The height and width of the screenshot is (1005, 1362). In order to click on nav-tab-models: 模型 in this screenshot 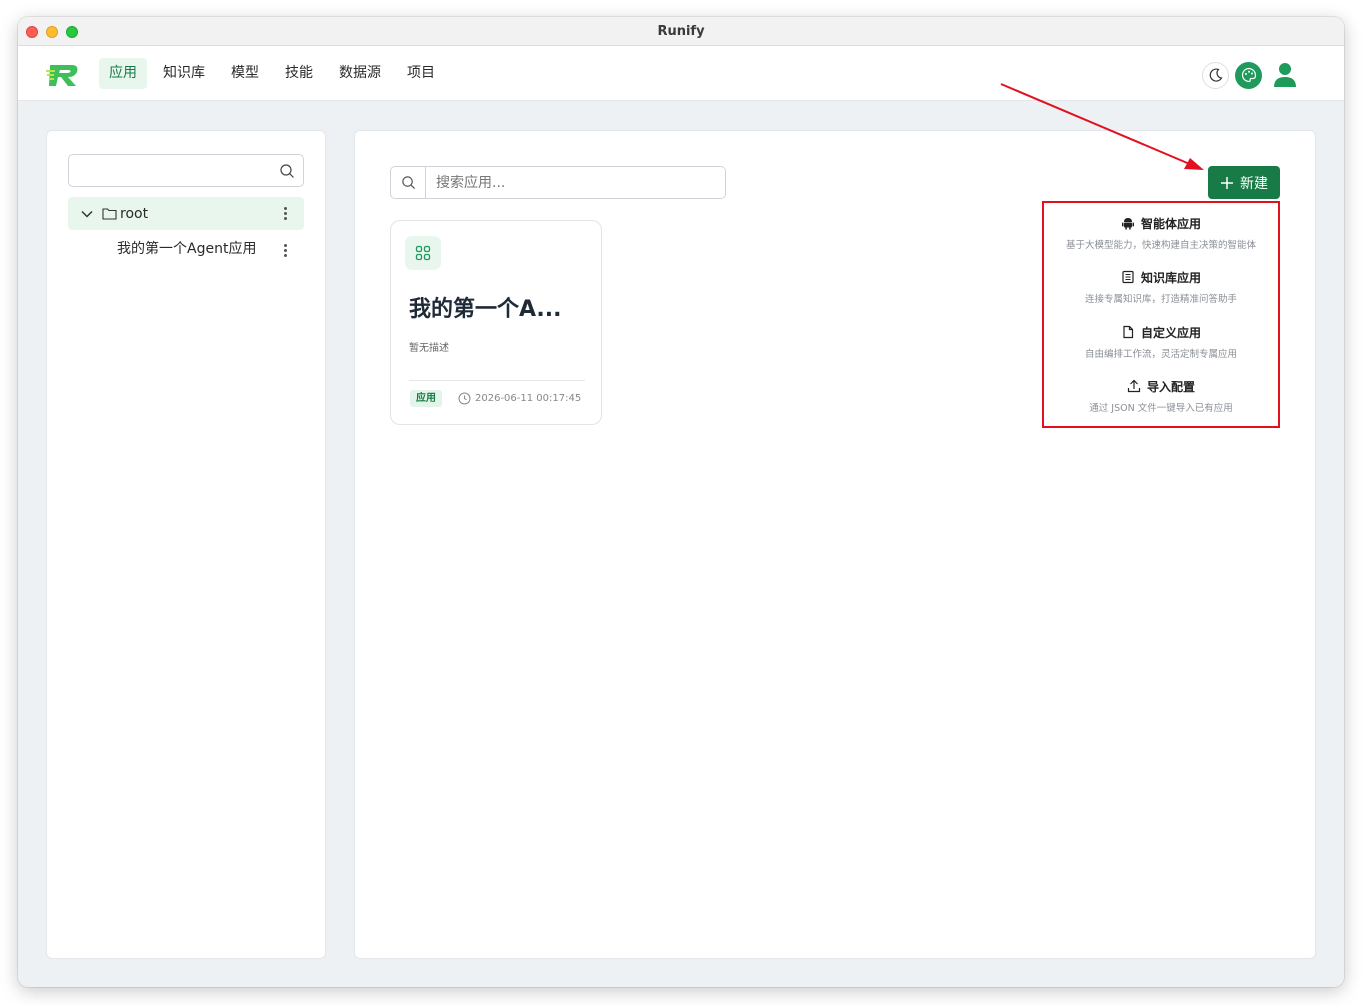, I will do `click(245, 73)`.